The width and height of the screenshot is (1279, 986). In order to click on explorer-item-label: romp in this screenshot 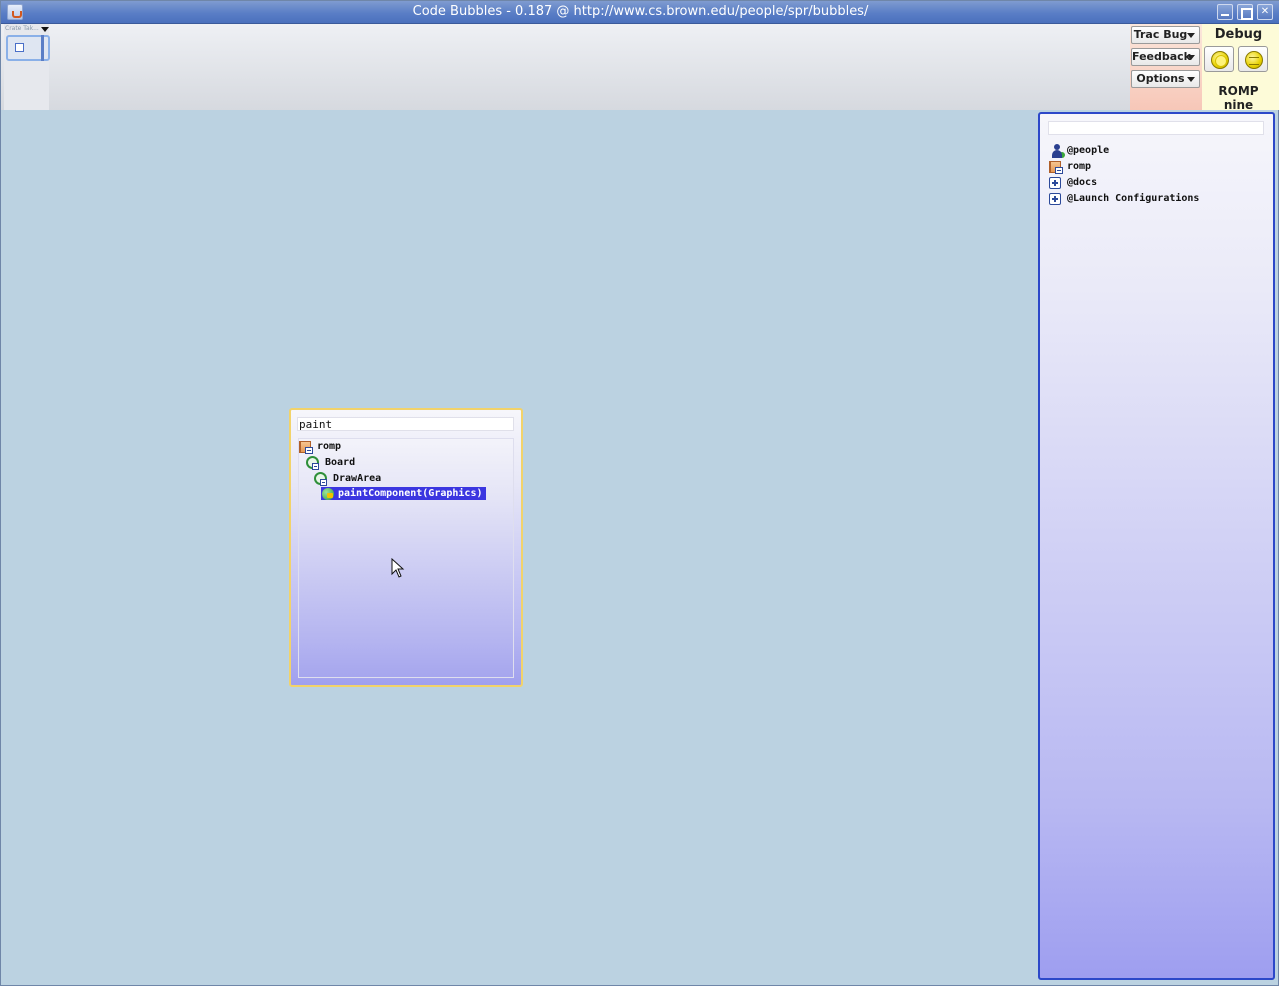, I will do `click(1079, 166)`.